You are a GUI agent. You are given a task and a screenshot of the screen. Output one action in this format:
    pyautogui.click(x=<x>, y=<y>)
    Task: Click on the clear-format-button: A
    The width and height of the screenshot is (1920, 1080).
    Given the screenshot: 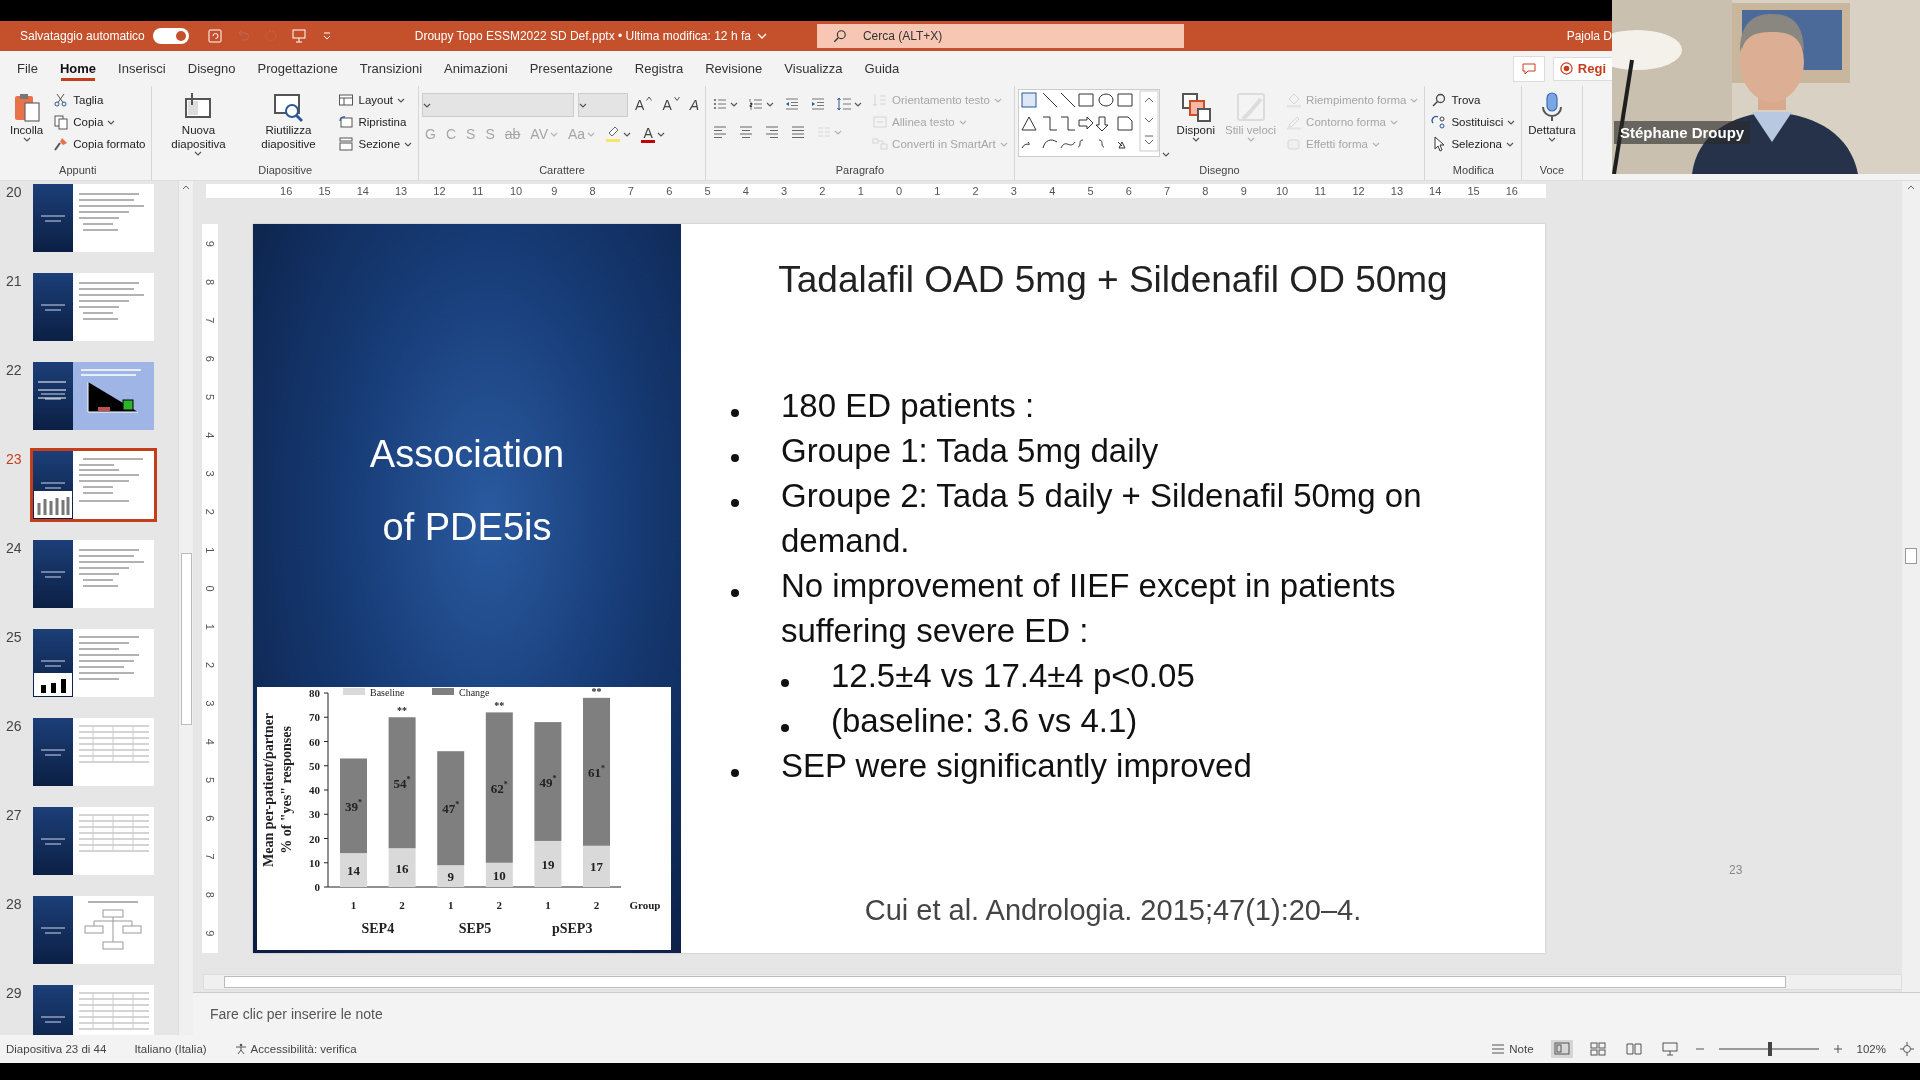 What is the action you would take?
    pyautogui.click(x=694, y=105)
    